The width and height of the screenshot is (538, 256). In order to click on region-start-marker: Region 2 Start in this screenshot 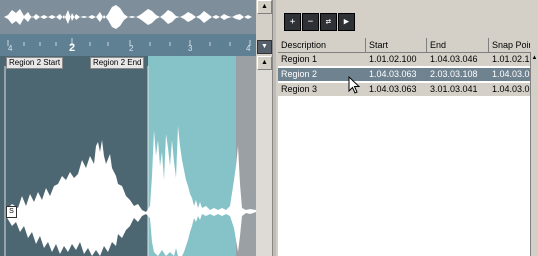, I will do `click(35, 63)`.